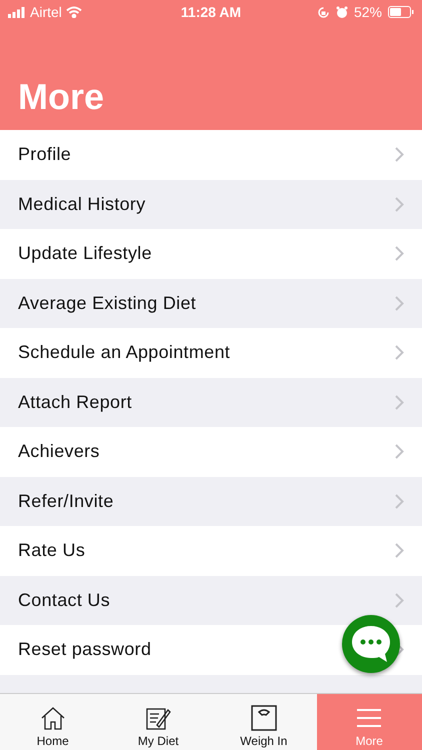 The image size is (422, 750). What do you see at coordinates (45, 155) in the screenshot?
I see `menu-item-label: Profile` at bounding box center [45, 155].